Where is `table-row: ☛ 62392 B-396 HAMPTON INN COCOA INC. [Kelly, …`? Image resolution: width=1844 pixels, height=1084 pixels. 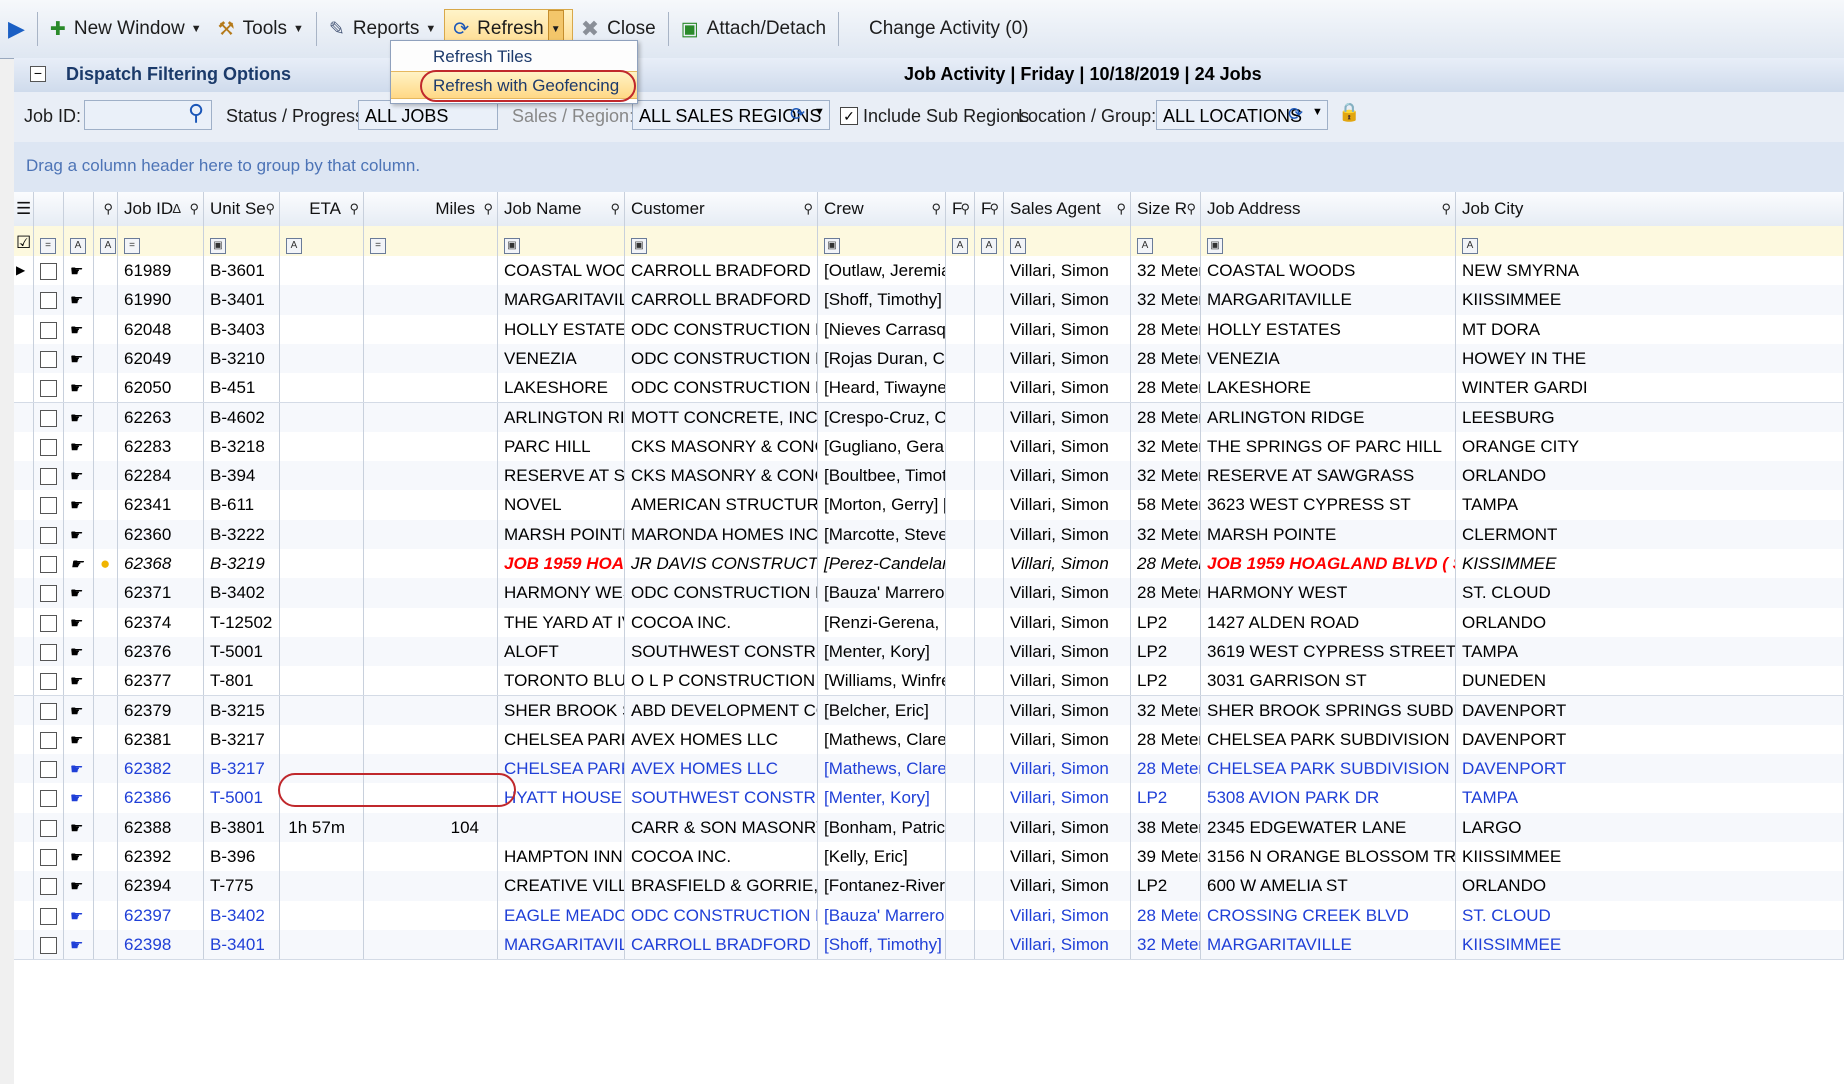
table-row: ☛ 62392 B-396 HAMPTON INN COCOA INC. [Kelly, … is located at coordinates (929, 857).